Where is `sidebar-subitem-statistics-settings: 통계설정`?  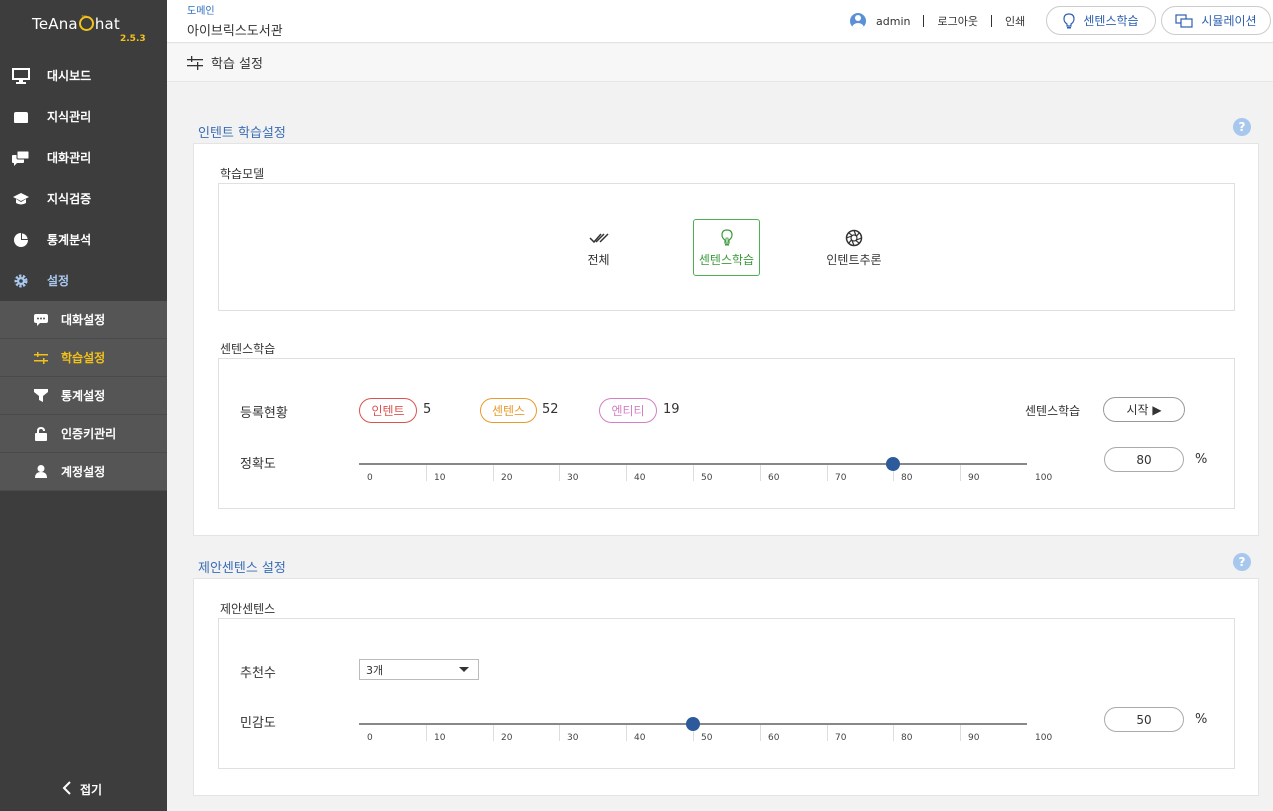
sidebar-subitem-statistics-settings: 통계설정 is located at coordinates (83, 396).